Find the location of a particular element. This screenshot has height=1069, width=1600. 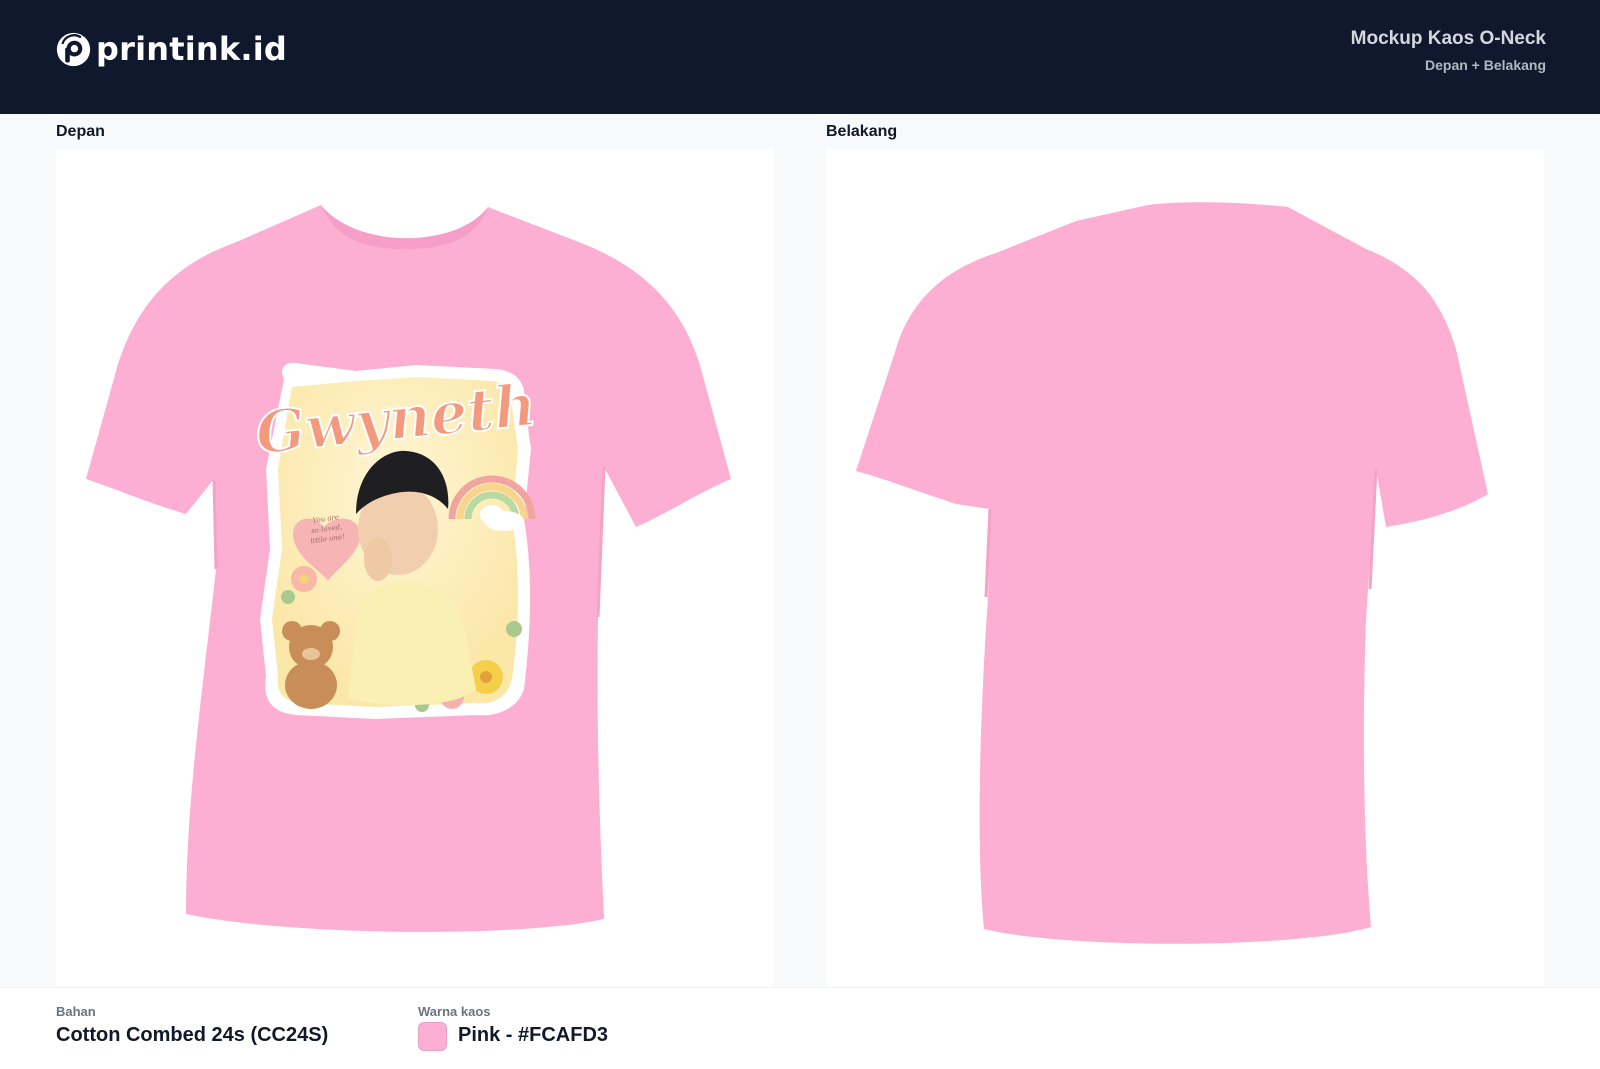

printink-logo-icon is located at coordinates (73, 49).